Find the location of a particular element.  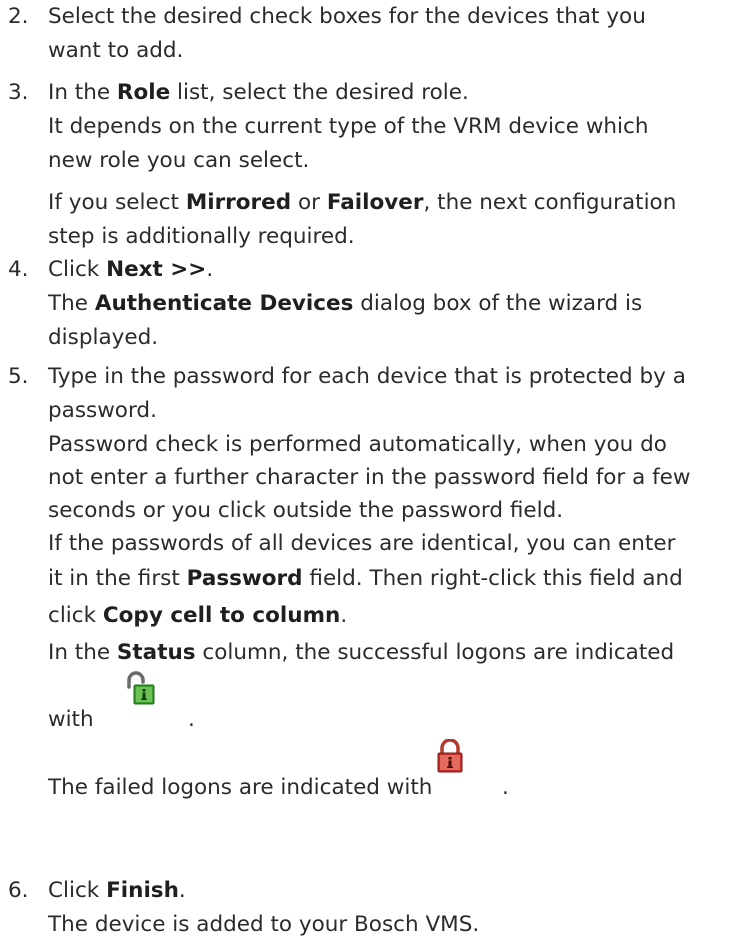

locked-padlock-icon is located at coordinates (450, 755).